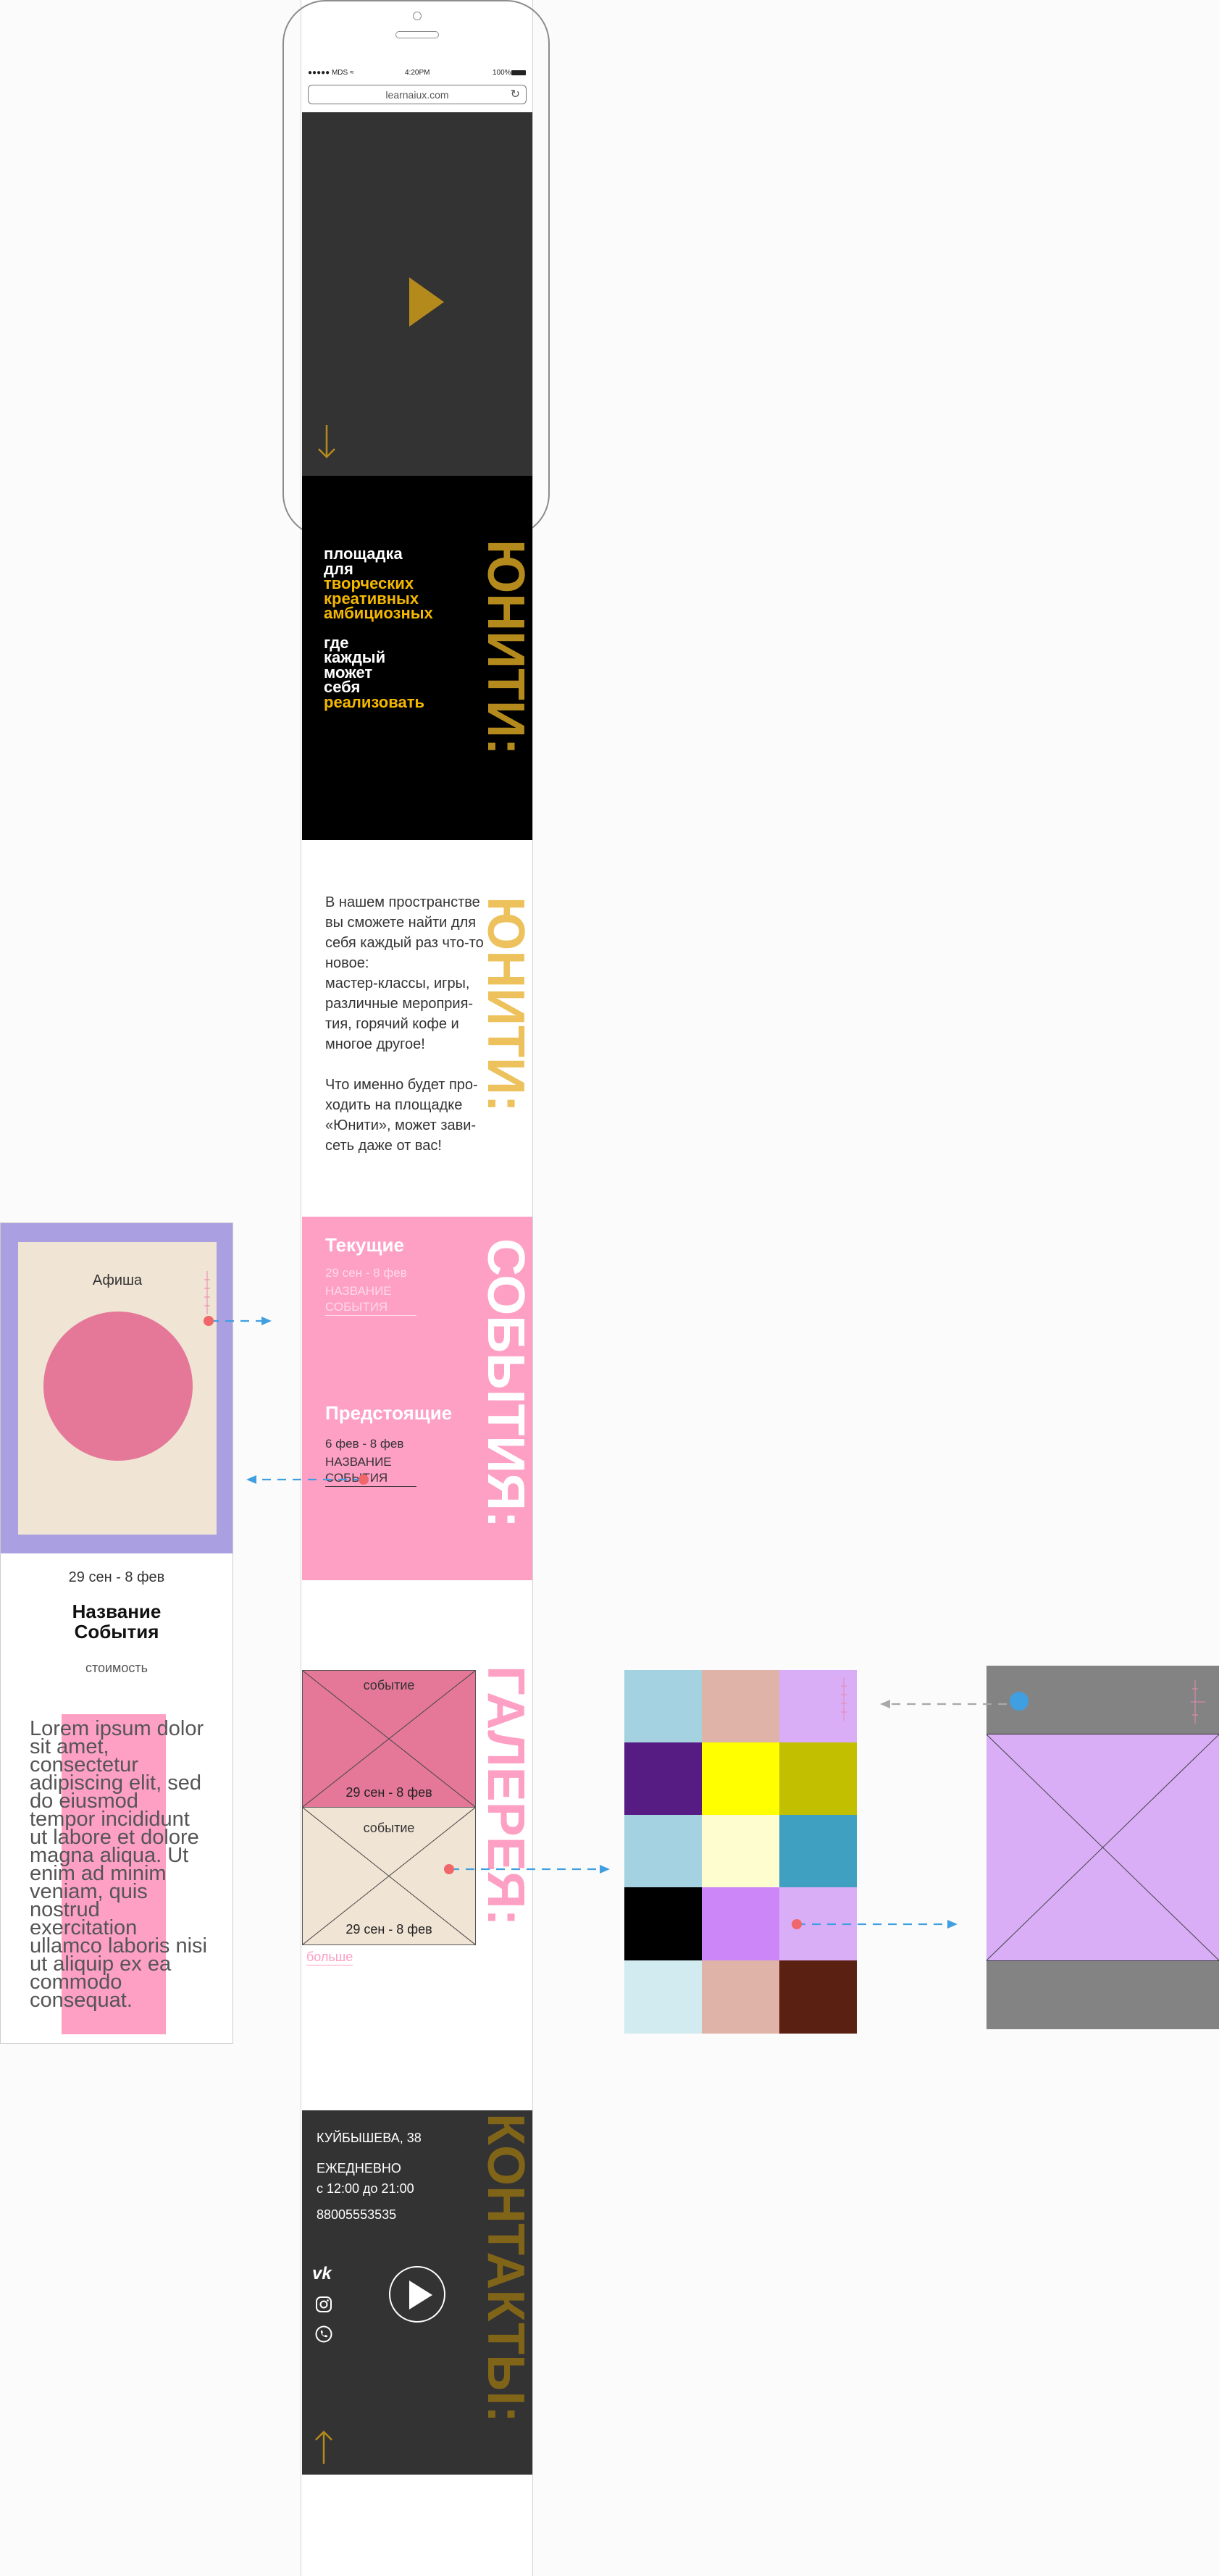  I want to click on poster: Афиша, so click(117, 1388).